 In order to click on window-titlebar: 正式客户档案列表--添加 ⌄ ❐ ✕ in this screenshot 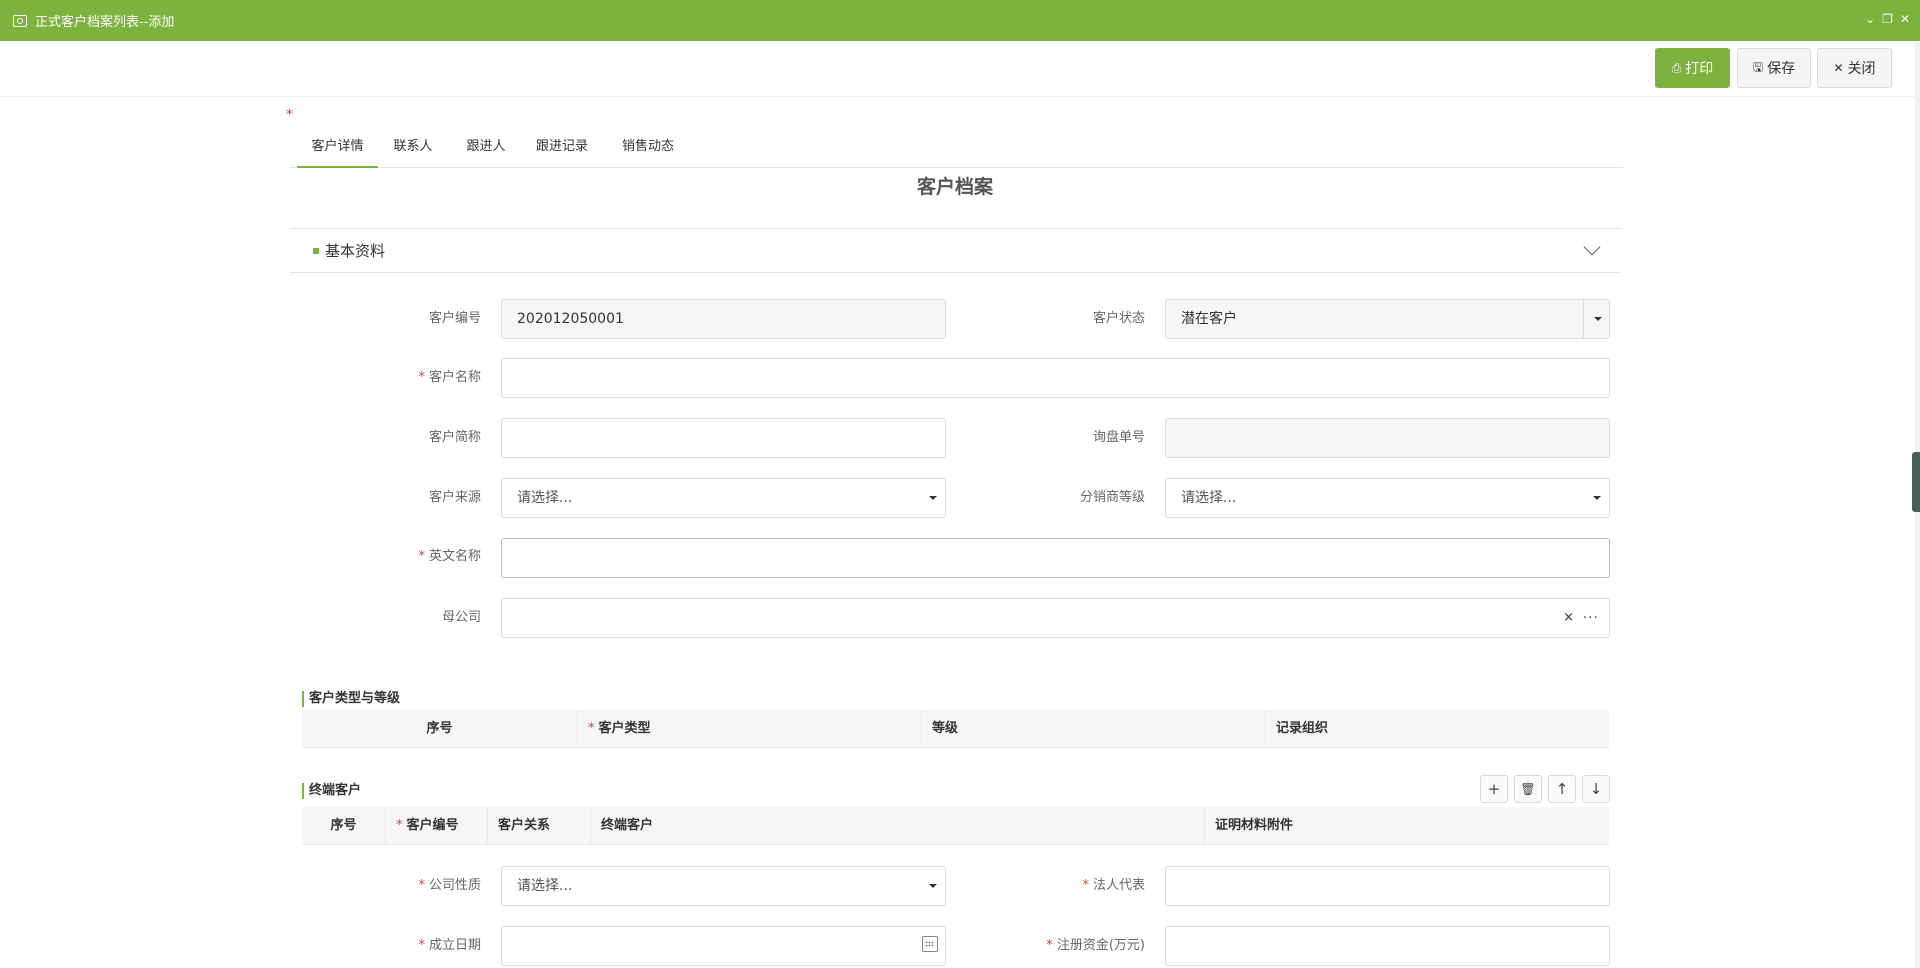, I will do `click(960, 20)`.